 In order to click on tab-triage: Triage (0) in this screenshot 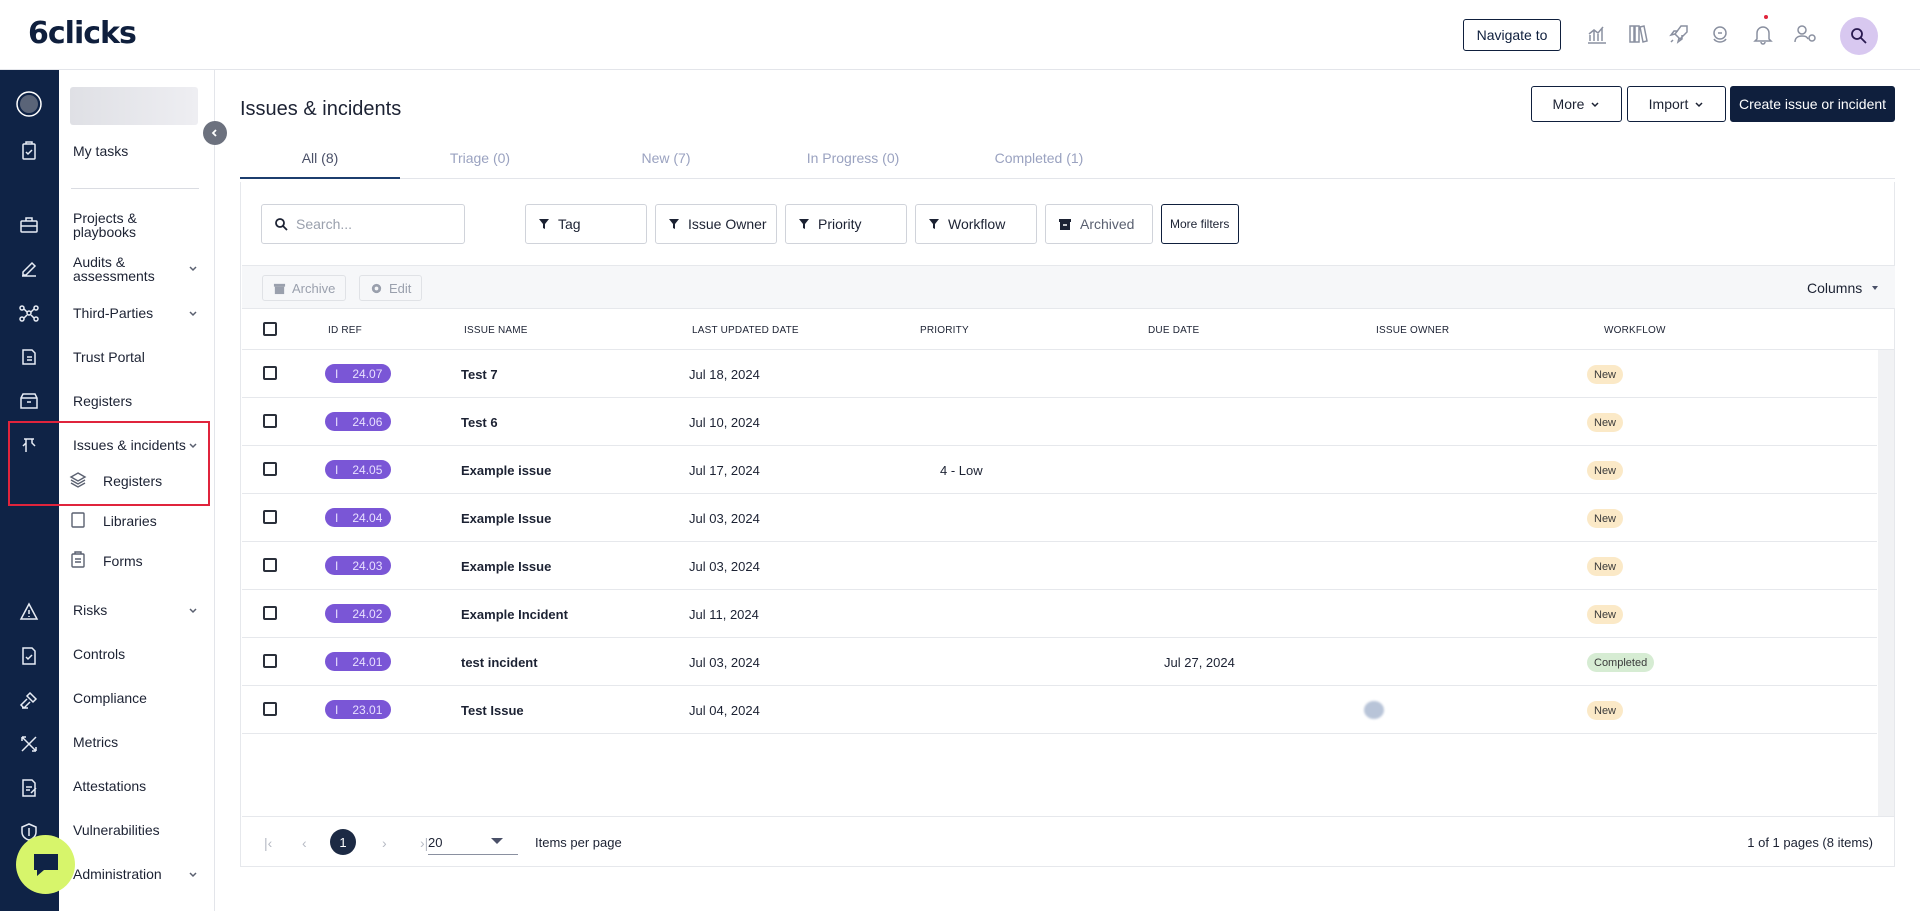, I will do `click(480, 158)`.